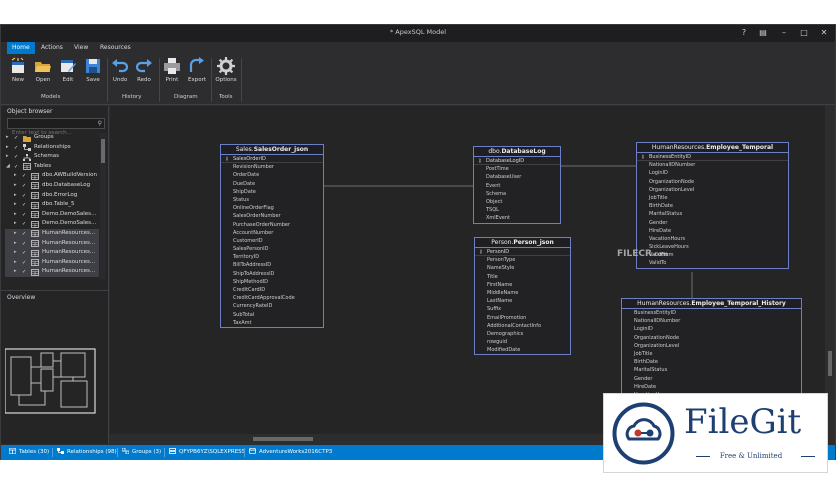 The height and width of the screenshot is (484, 836). What do you see at coordinates (522, 285) in the screenshot?
I see `table-column: FirstName` at bounding box center [522, 285].